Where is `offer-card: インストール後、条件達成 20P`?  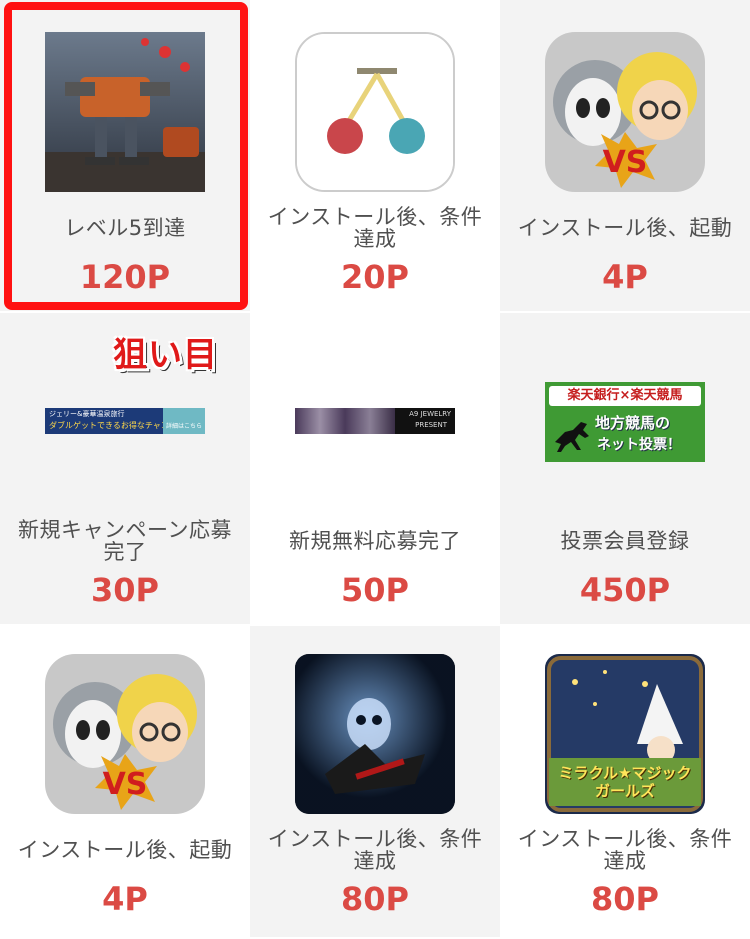
offer-card: インストール後、条件達成 20P is located at coordinates (375, 155).